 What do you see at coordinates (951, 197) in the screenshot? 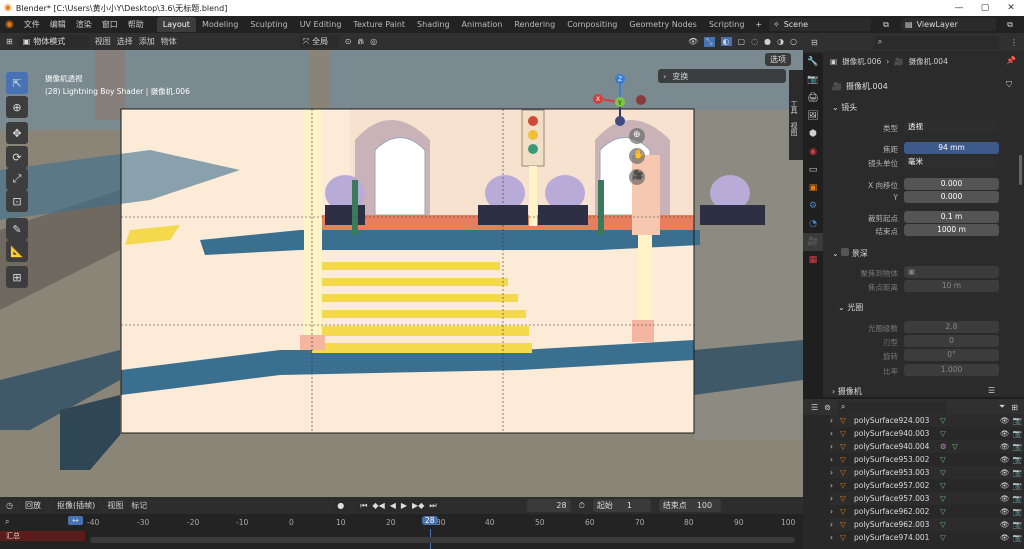
I see `shift-y-field: 0.000` at bounding box center [951, 197].